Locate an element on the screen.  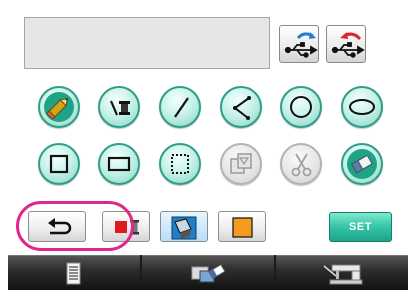
copy-icon is located at coordinates (241, 163).